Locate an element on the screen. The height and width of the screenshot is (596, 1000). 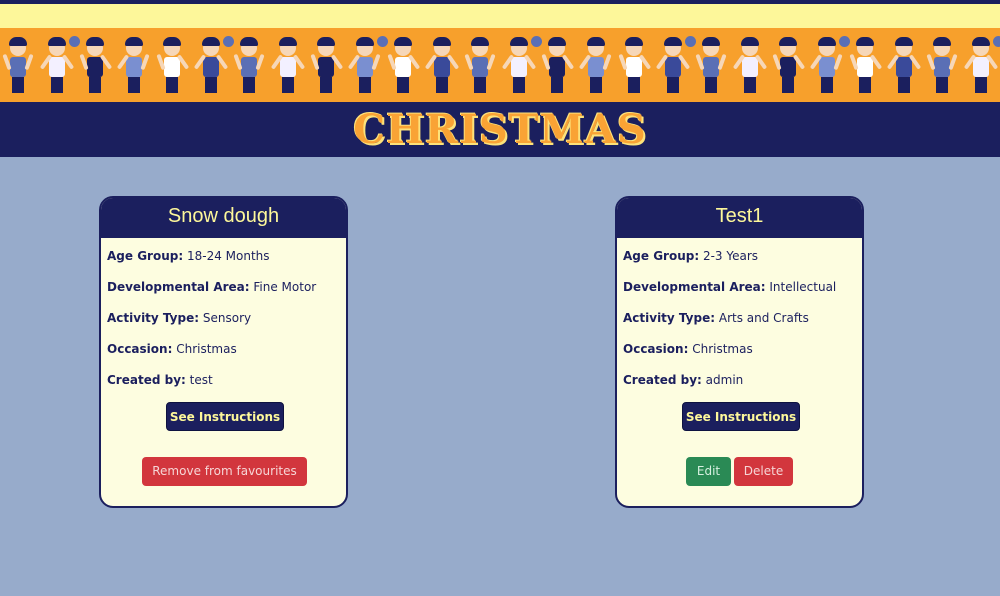
created-by-field: Created by: admin is located at coordinates (683, 380).